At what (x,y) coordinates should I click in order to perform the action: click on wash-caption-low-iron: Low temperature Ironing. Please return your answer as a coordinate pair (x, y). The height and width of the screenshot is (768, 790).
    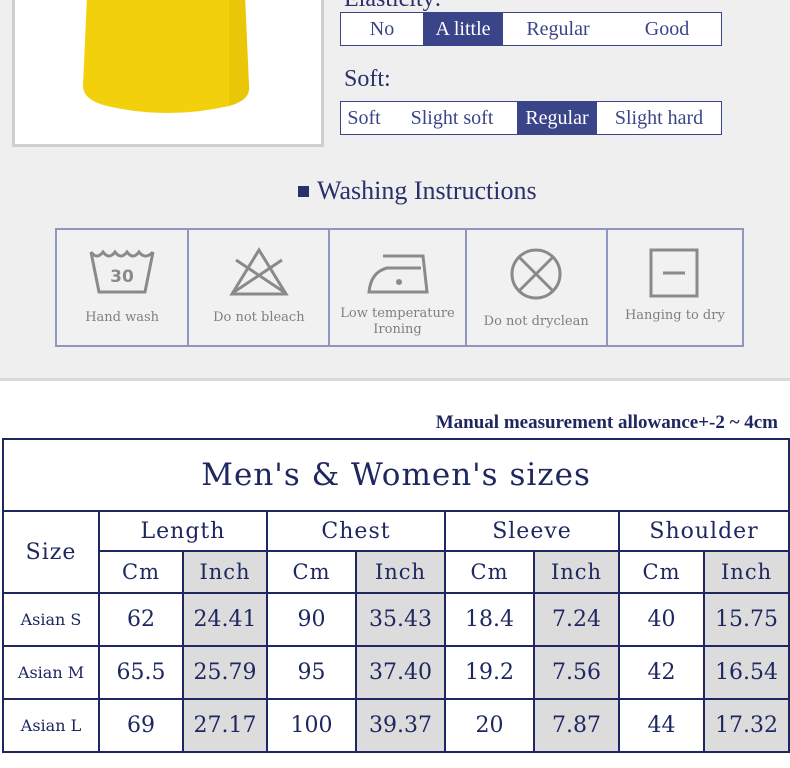
    Looking at the image, I should click on (397, 322).